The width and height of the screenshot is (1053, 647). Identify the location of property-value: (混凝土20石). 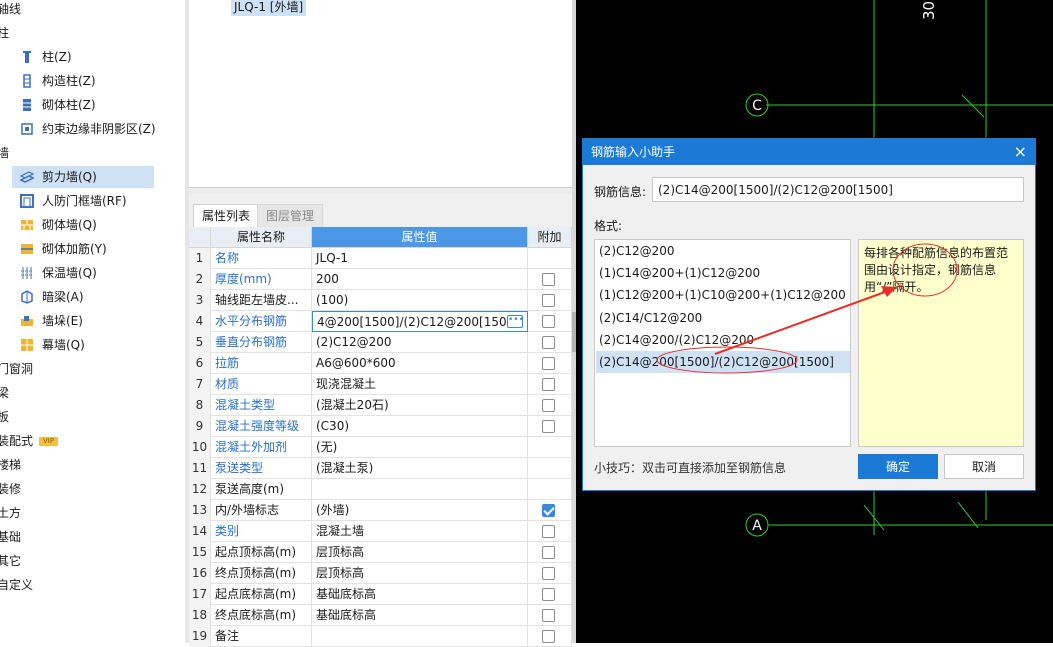
(420, 405).